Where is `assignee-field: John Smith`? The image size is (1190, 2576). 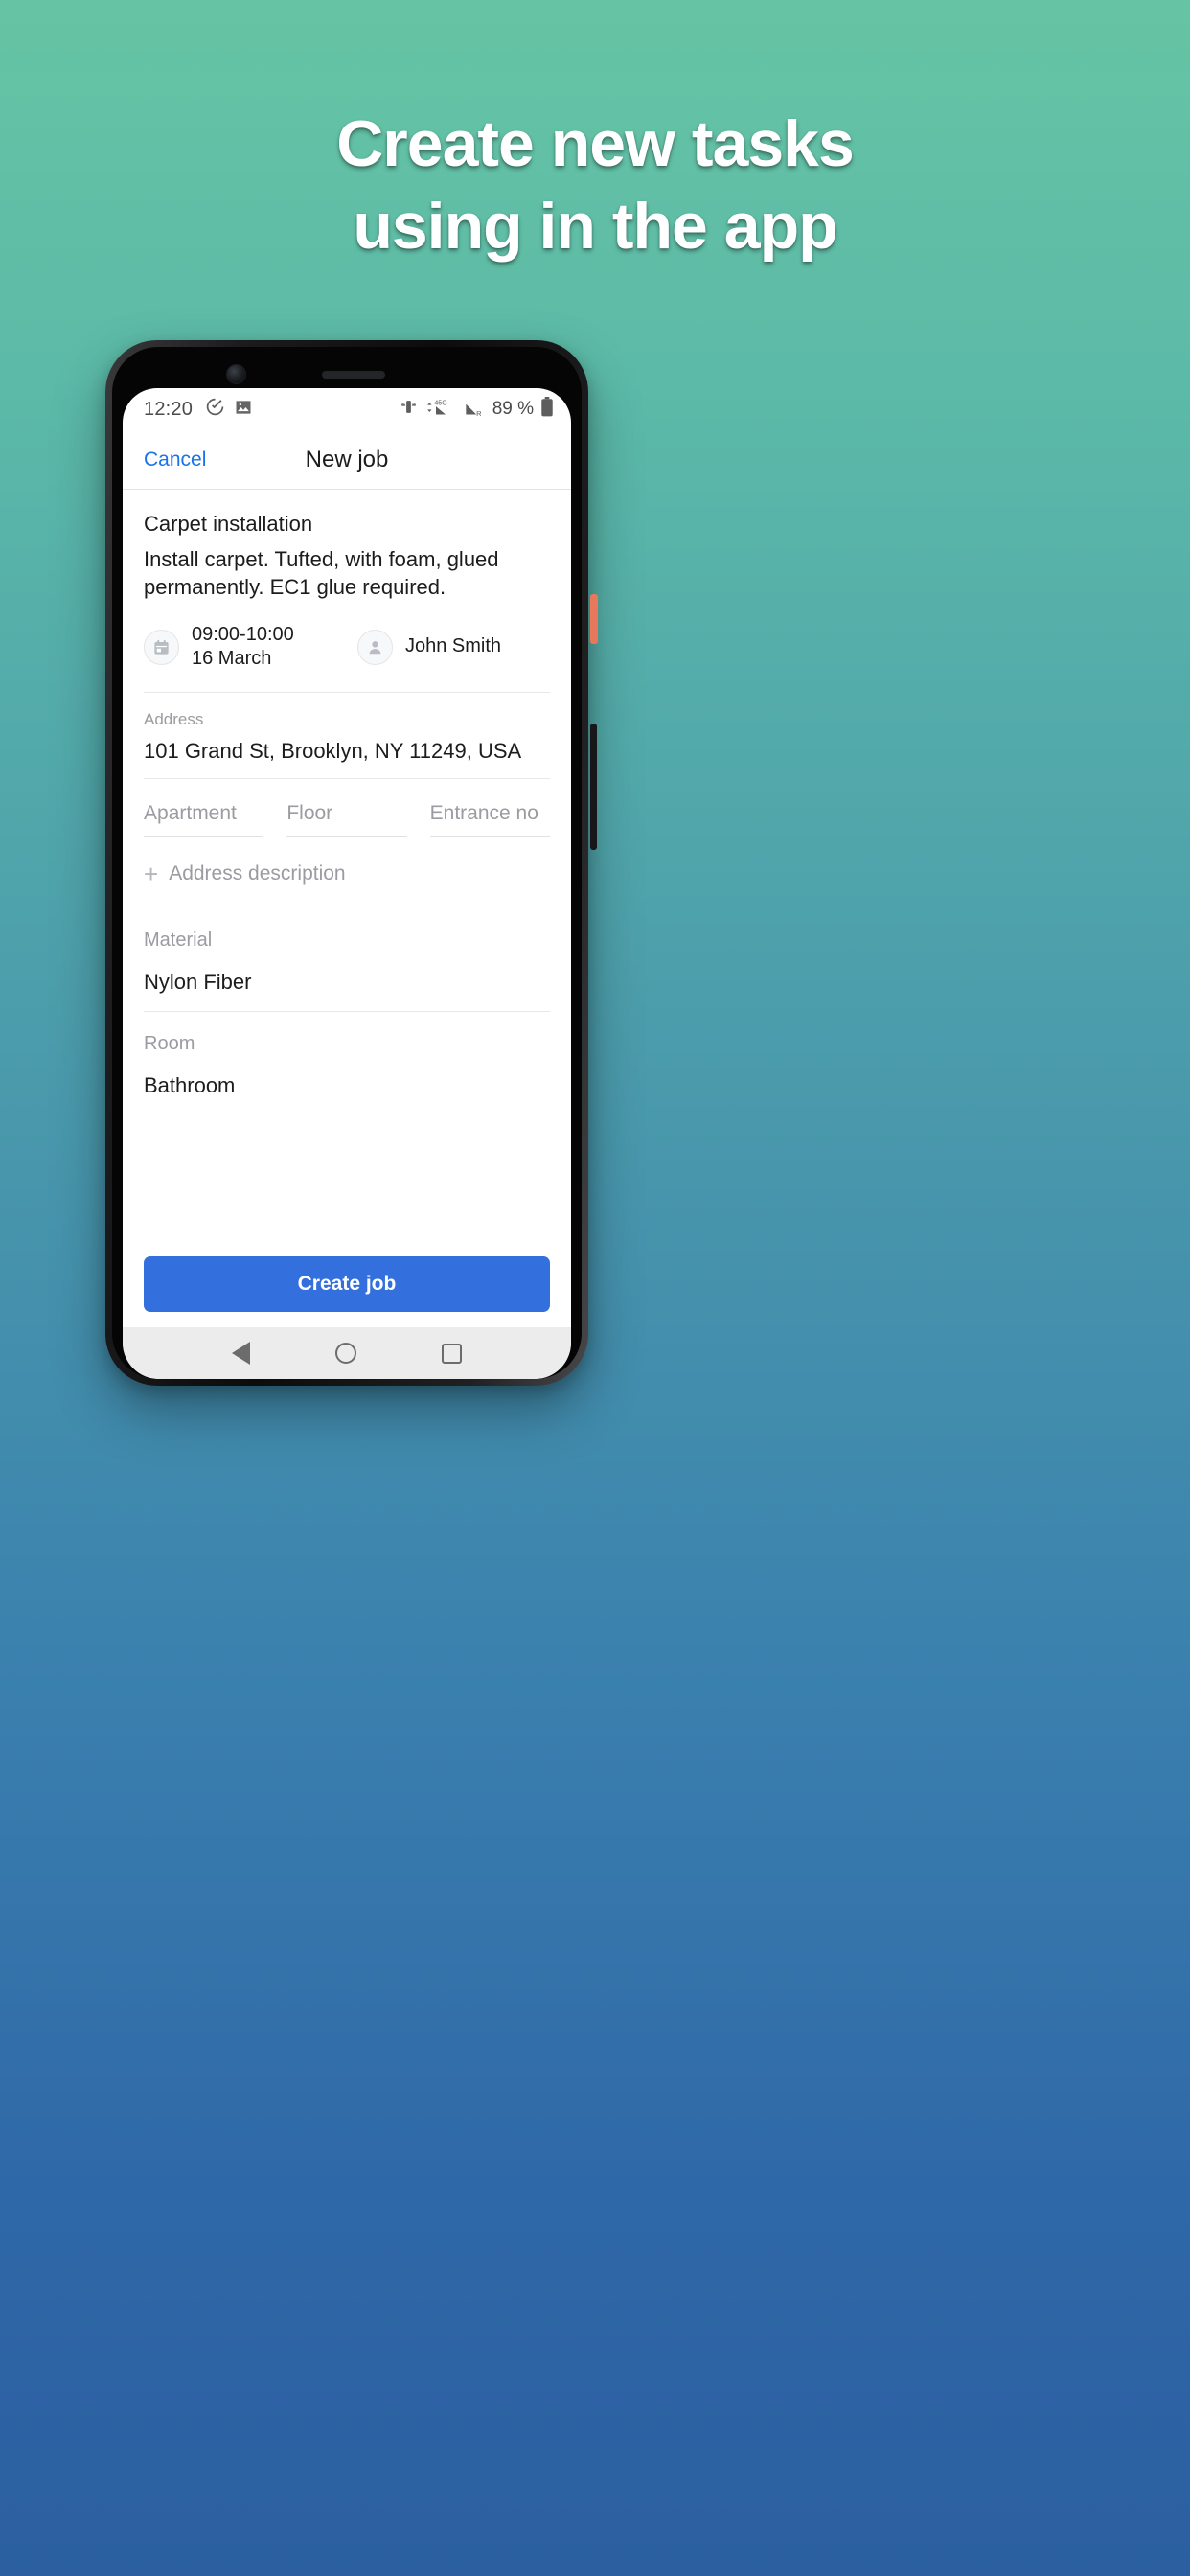
assignee-field: John Smith is located at coordinates (429, 647).